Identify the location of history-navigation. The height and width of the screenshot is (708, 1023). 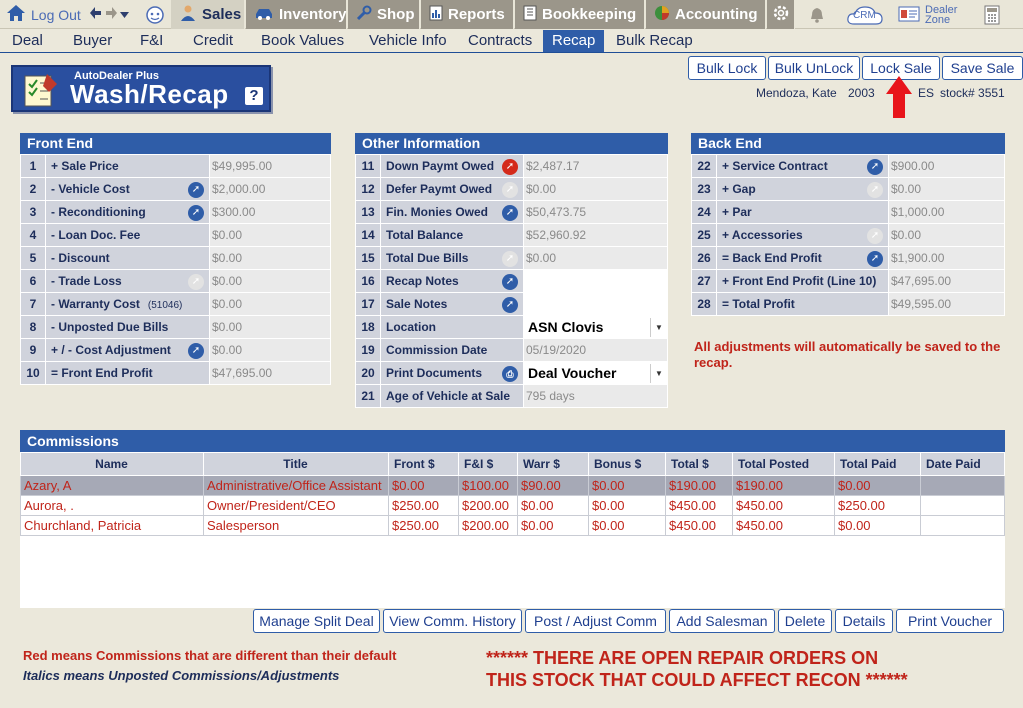
(109, 14).